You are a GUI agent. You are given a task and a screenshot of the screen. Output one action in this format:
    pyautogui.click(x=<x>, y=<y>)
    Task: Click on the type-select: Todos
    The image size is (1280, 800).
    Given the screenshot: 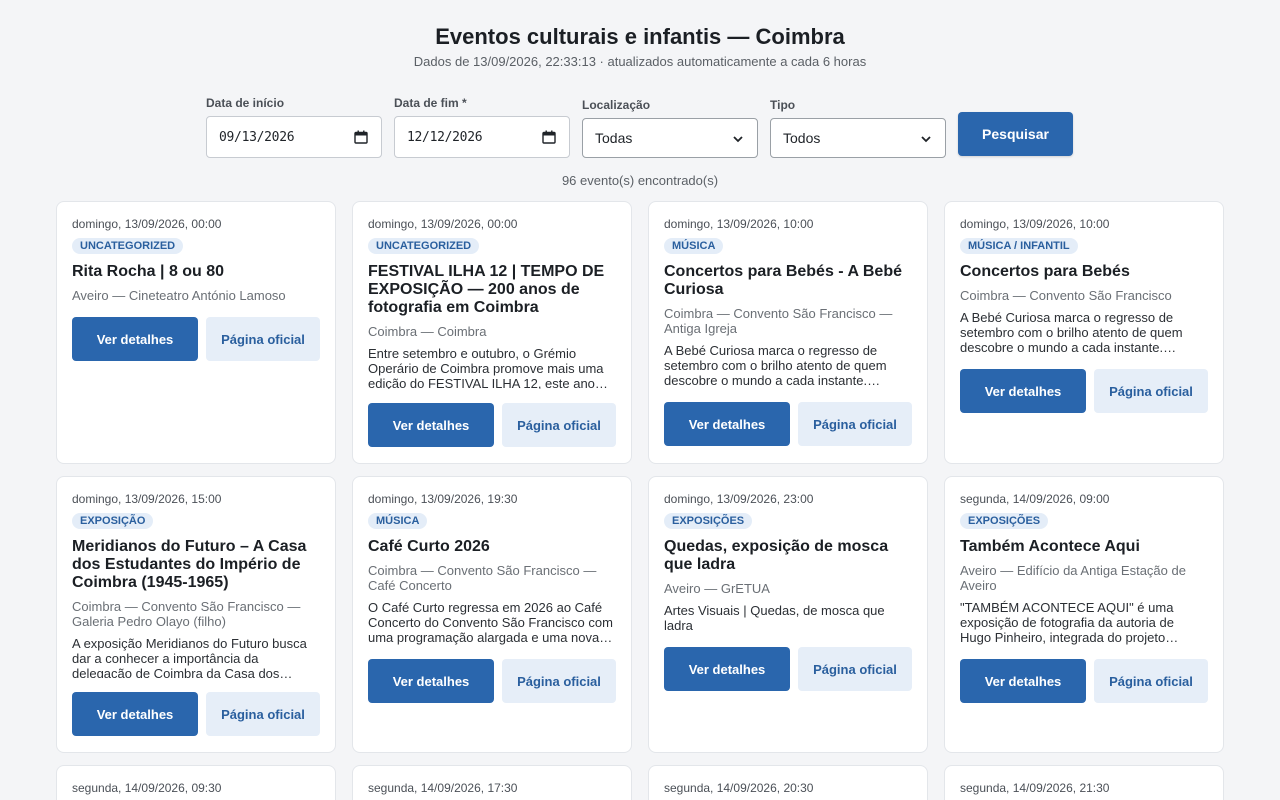 What is the action you would take?
    pyautogui.click(x=858, y=138)
    